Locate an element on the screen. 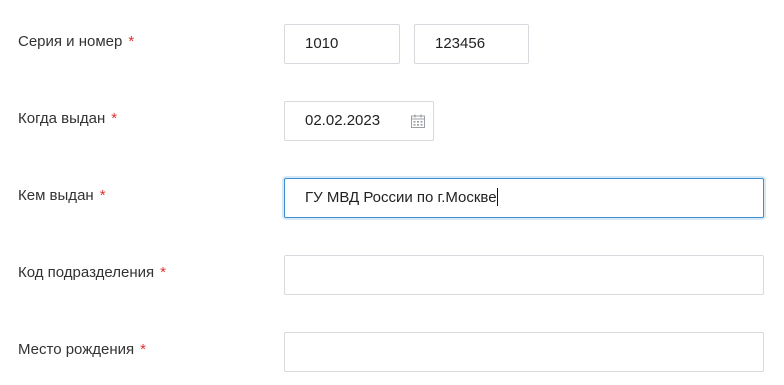  series-number-label: Серия и номер * is located at coordinates (76, 42).